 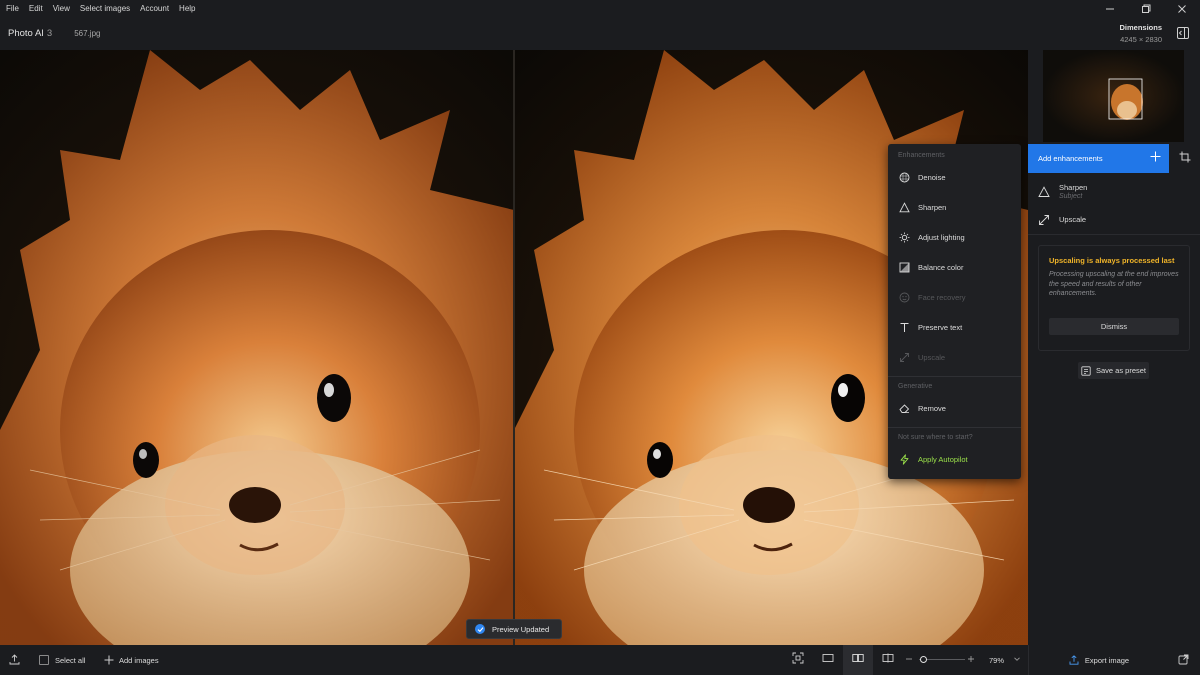 I want to click on dropdown-item-face-recovery: Face recovery, so click(x=954, y=297).